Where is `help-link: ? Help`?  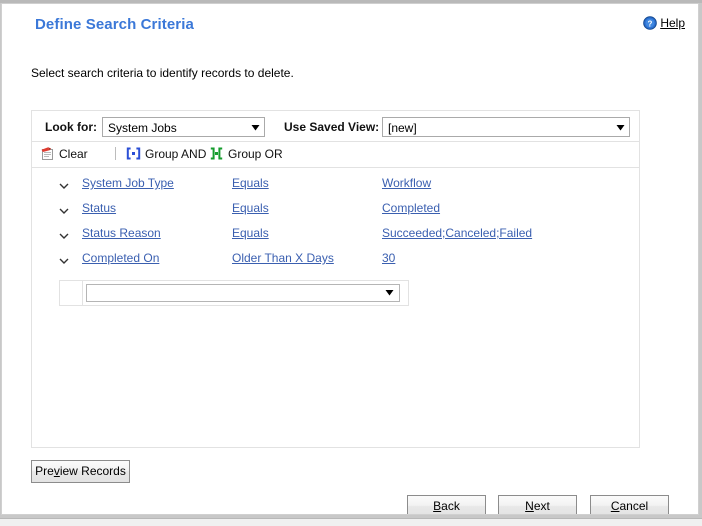 help-link: ? Help is located at coordinates (664, 23).